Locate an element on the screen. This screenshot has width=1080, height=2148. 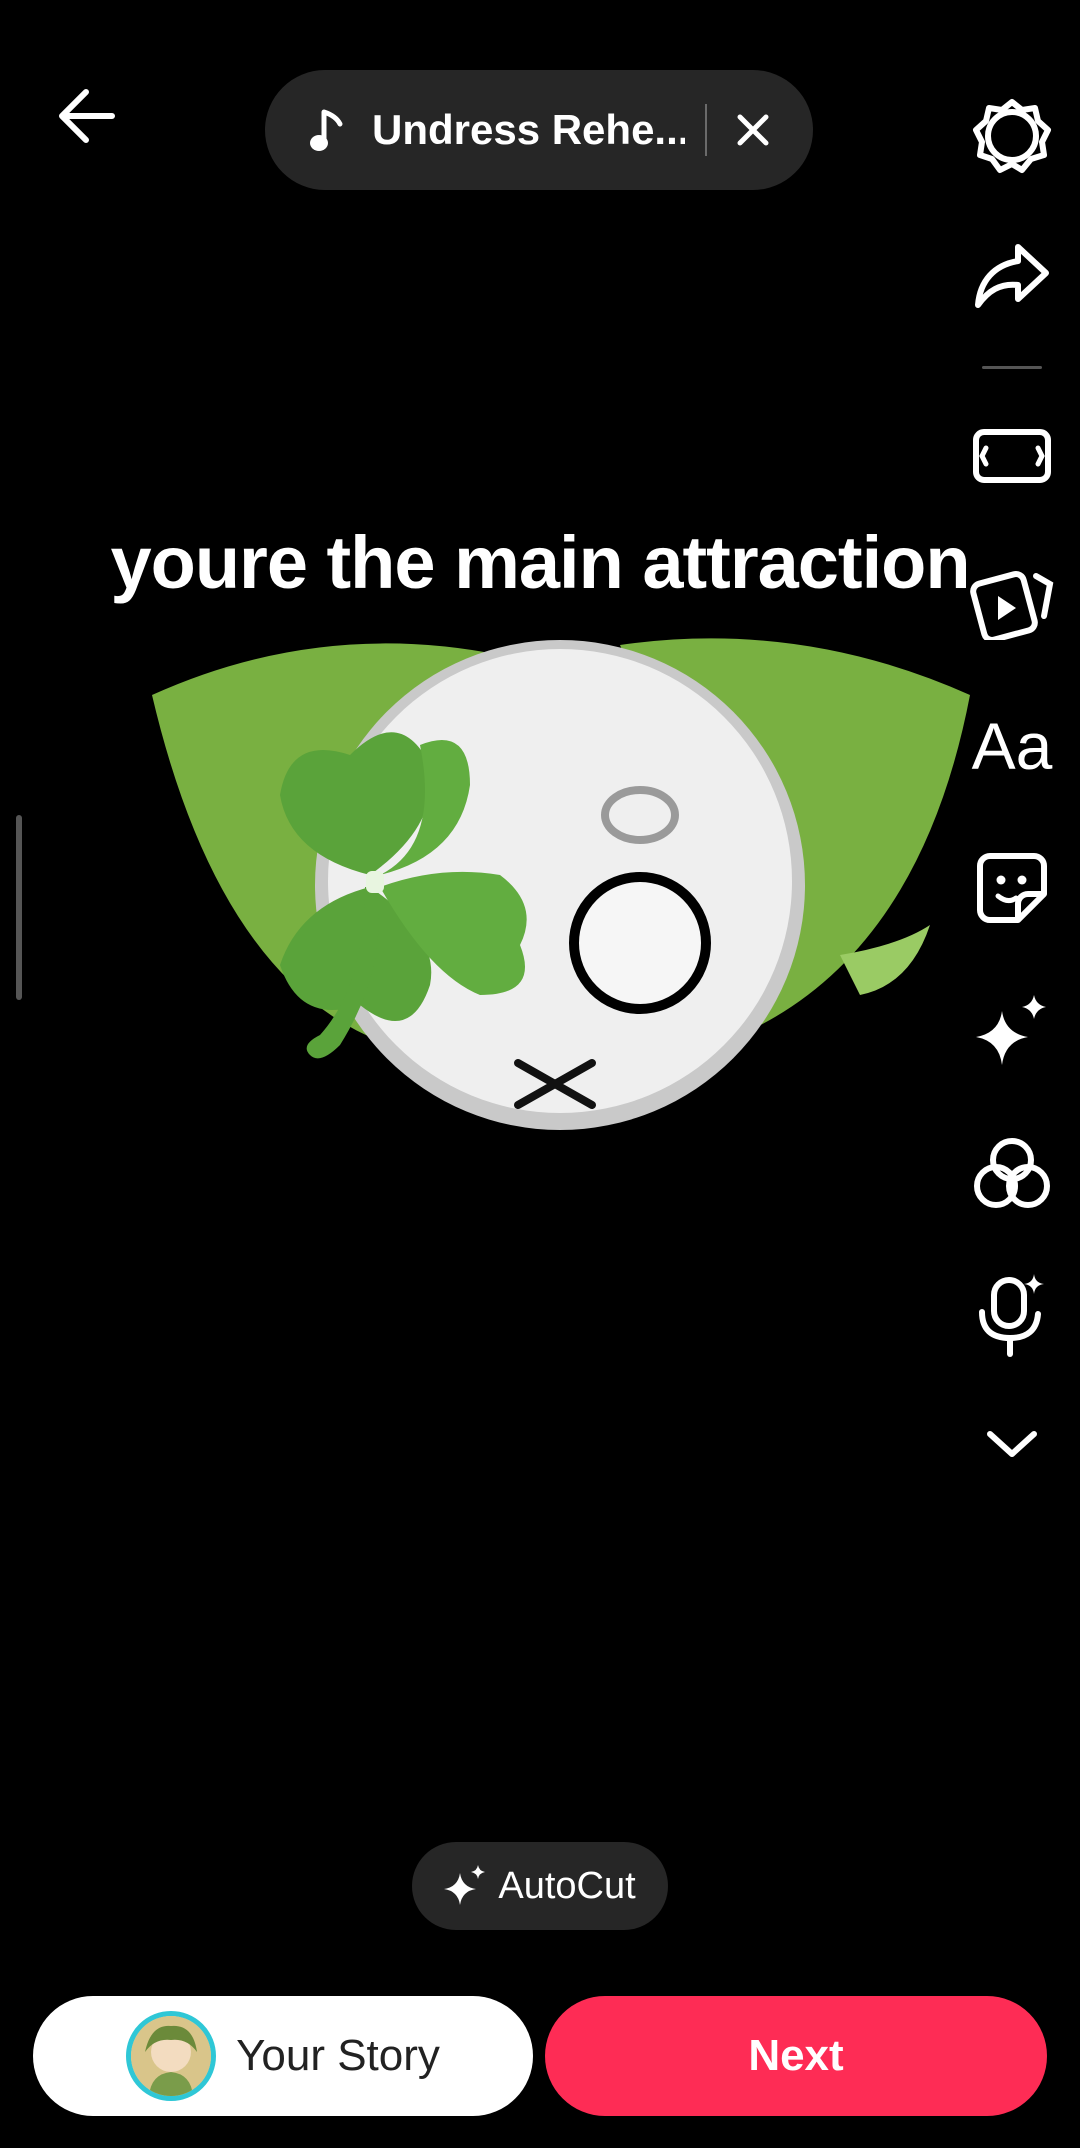
more-tools-button is located at coordinates (1012, 1444).